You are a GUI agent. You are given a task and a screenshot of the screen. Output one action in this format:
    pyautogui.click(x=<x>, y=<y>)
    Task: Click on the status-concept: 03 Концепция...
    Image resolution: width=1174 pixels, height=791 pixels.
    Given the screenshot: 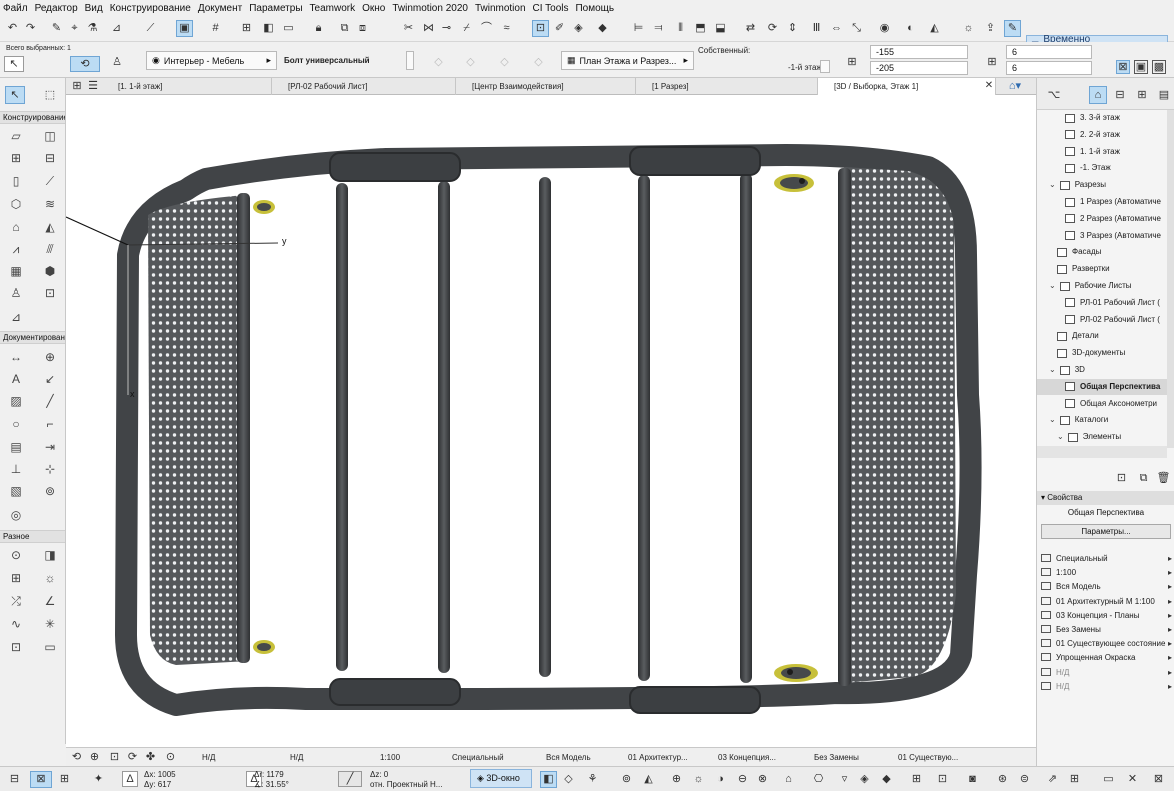 What is the action you would take?
    pyautogui.click(x=747, y=757)
    